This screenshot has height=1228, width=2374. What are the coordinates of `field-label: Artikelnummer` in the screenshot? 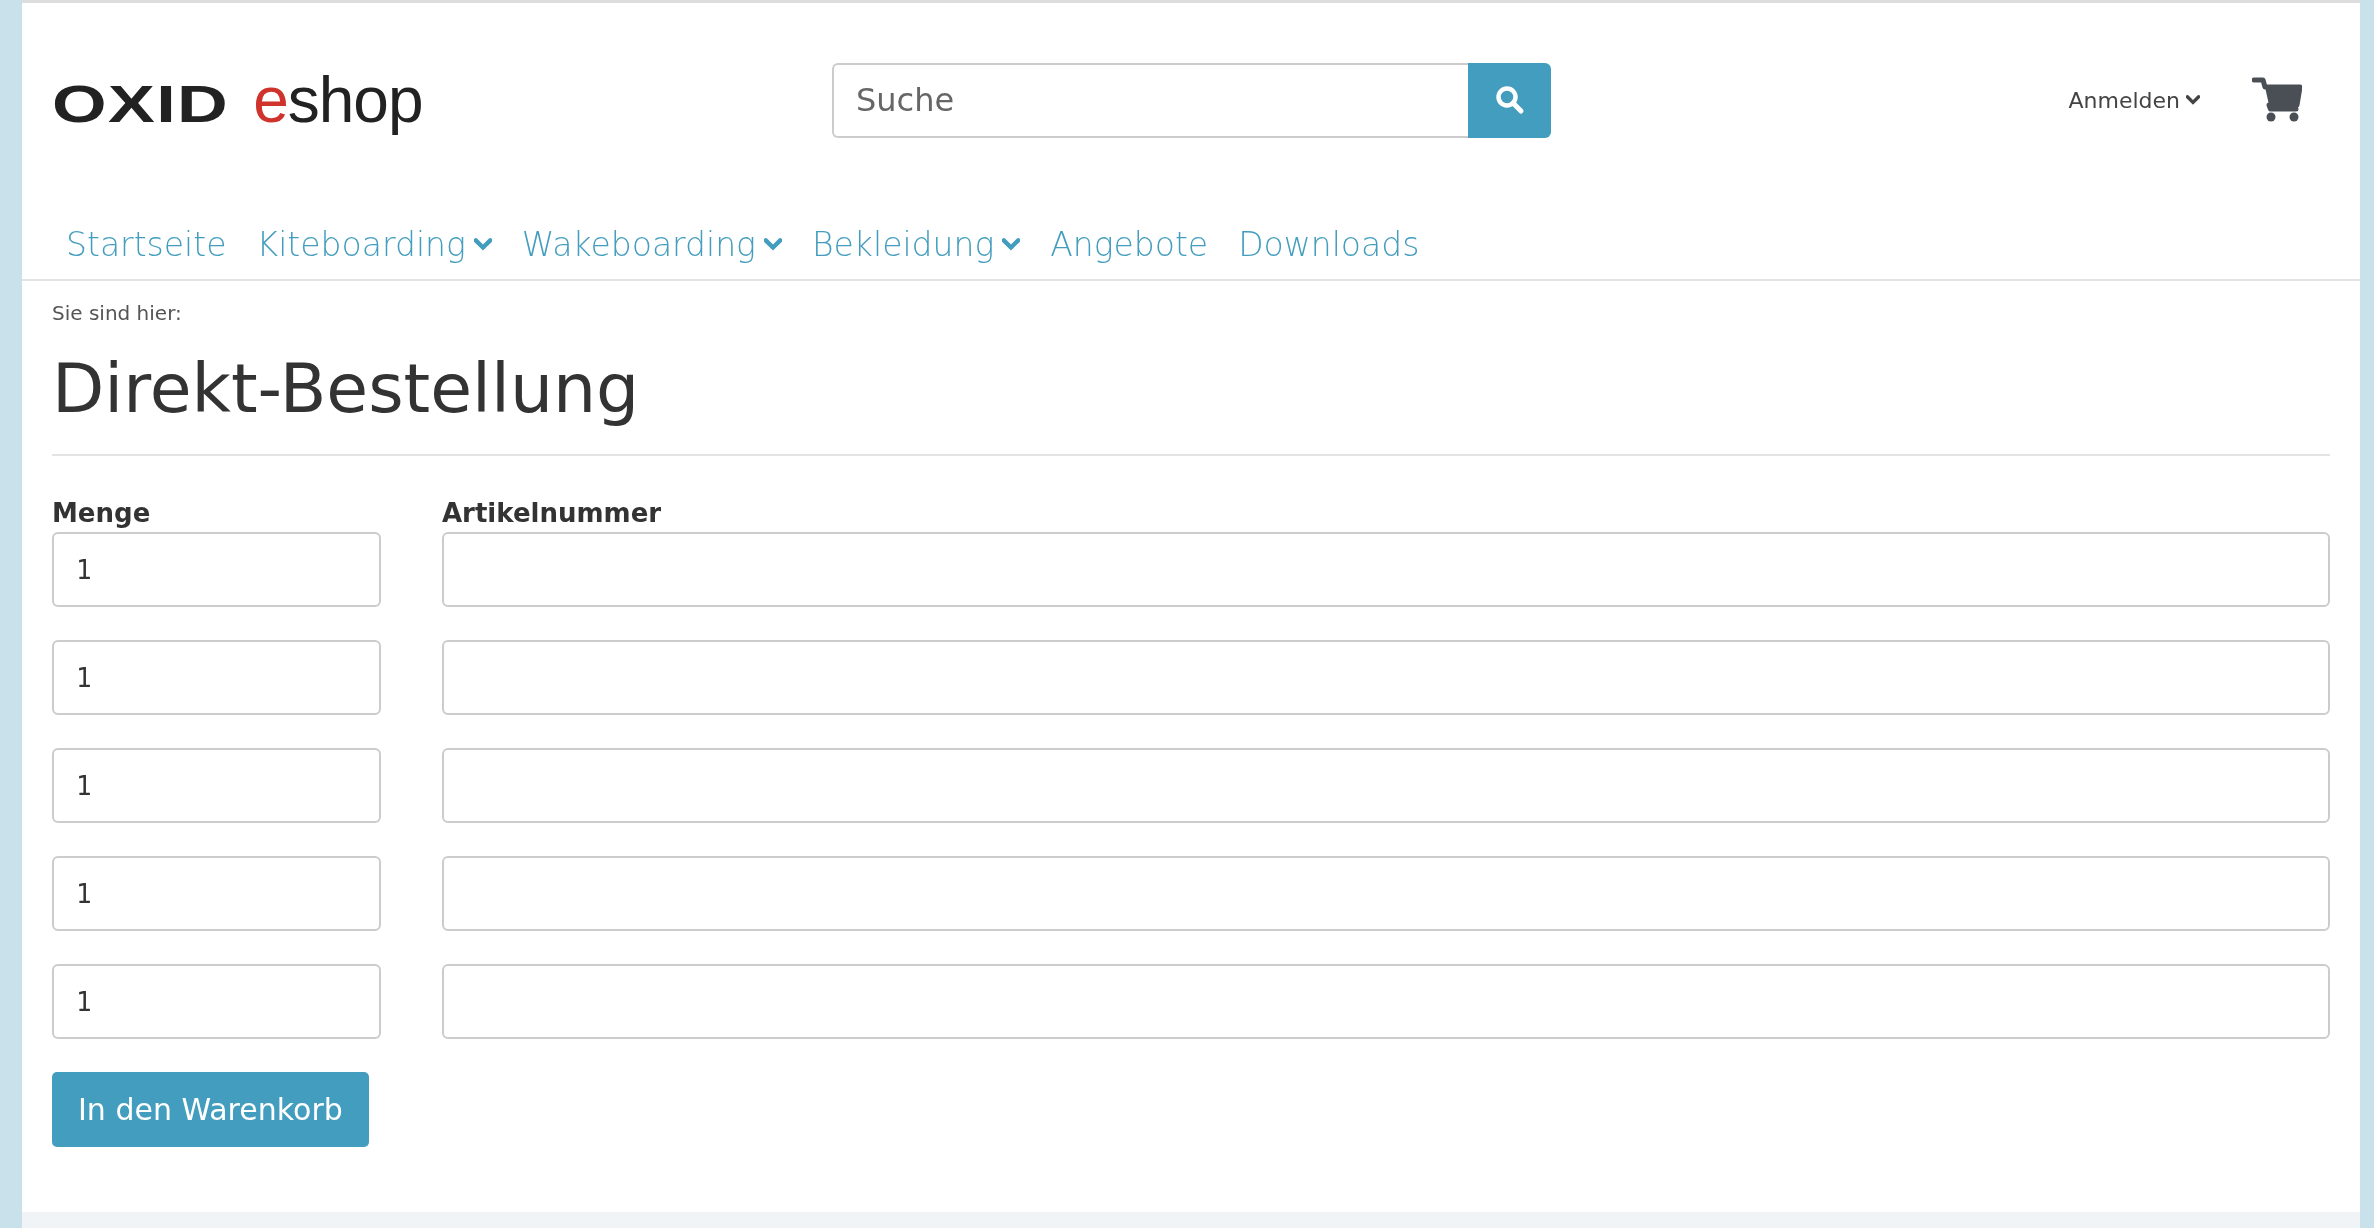 It's located at (552, 513).